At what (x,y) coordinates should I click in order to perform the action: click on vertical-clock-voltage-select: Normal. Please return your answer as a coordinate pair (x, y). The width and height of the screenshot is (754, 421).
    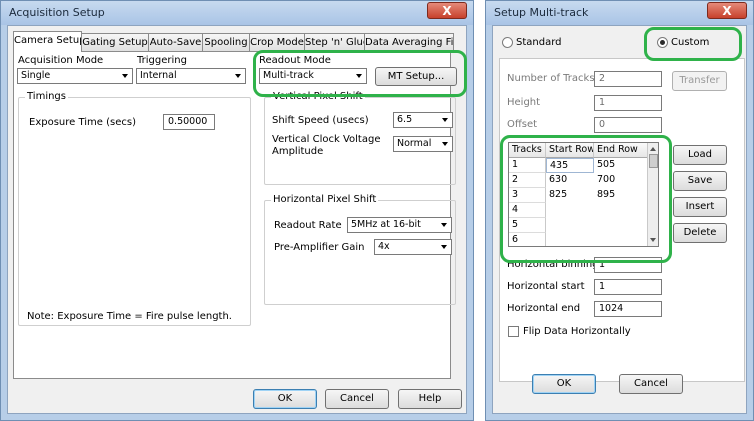
    Looking at the image, I should click on (423, 144).